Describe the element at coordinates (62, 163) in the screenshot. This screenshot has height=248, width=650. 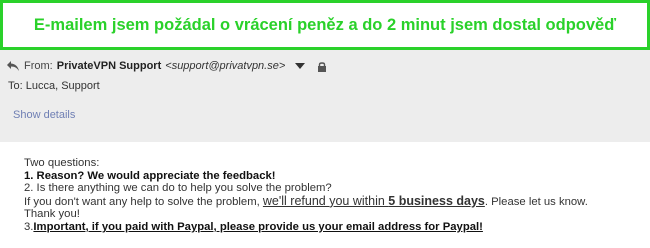
I see `body-line-intro: Two questions:` at that location.